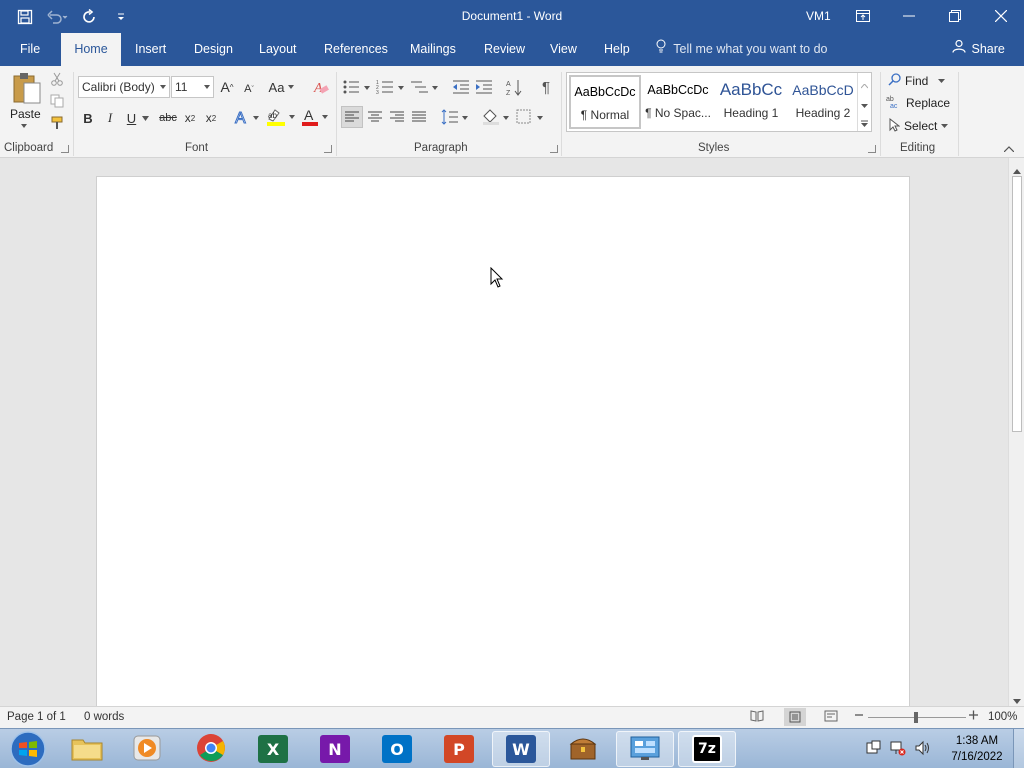 The width and height of the screenshot is (1024, 768). Describe the element at coordinates (707, 749) in the screenshot. I see `taskbar-7zip: 7z` at that location.